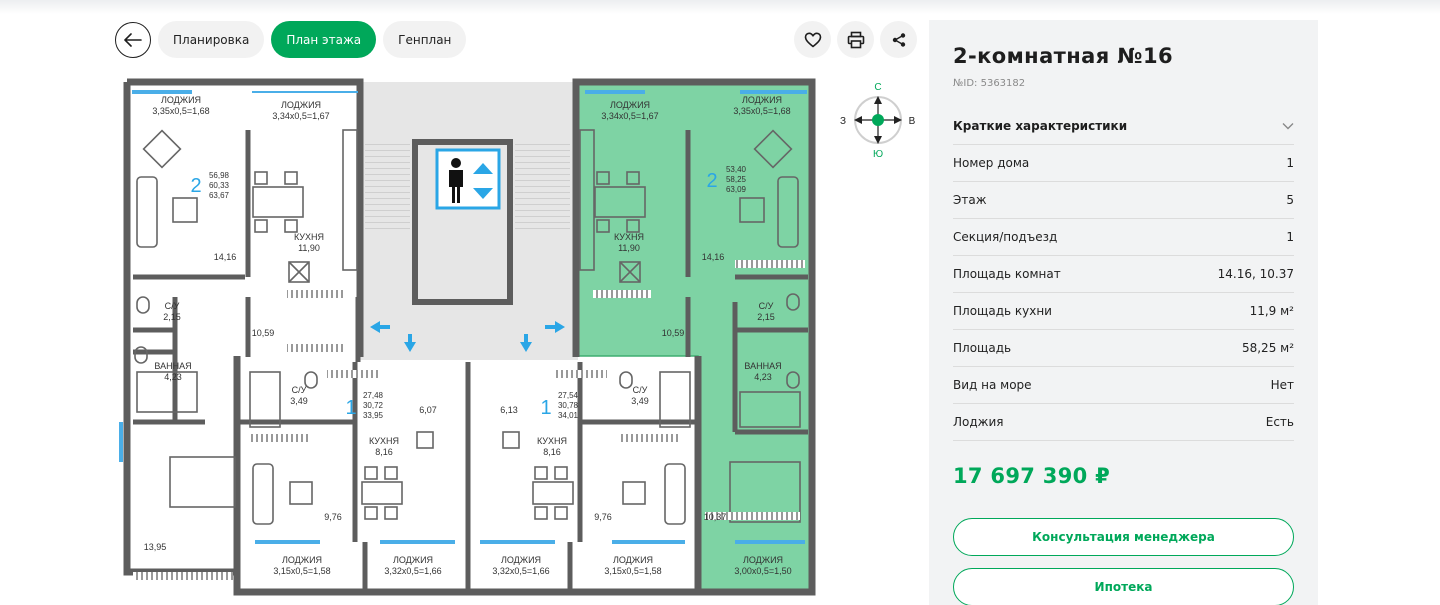 The image size is (1440, 605). What do you see at coordinates (1123, 385) in the screenshot?
I see `spec-row: Вид на море Нет` at bounding box center [1123, 385].